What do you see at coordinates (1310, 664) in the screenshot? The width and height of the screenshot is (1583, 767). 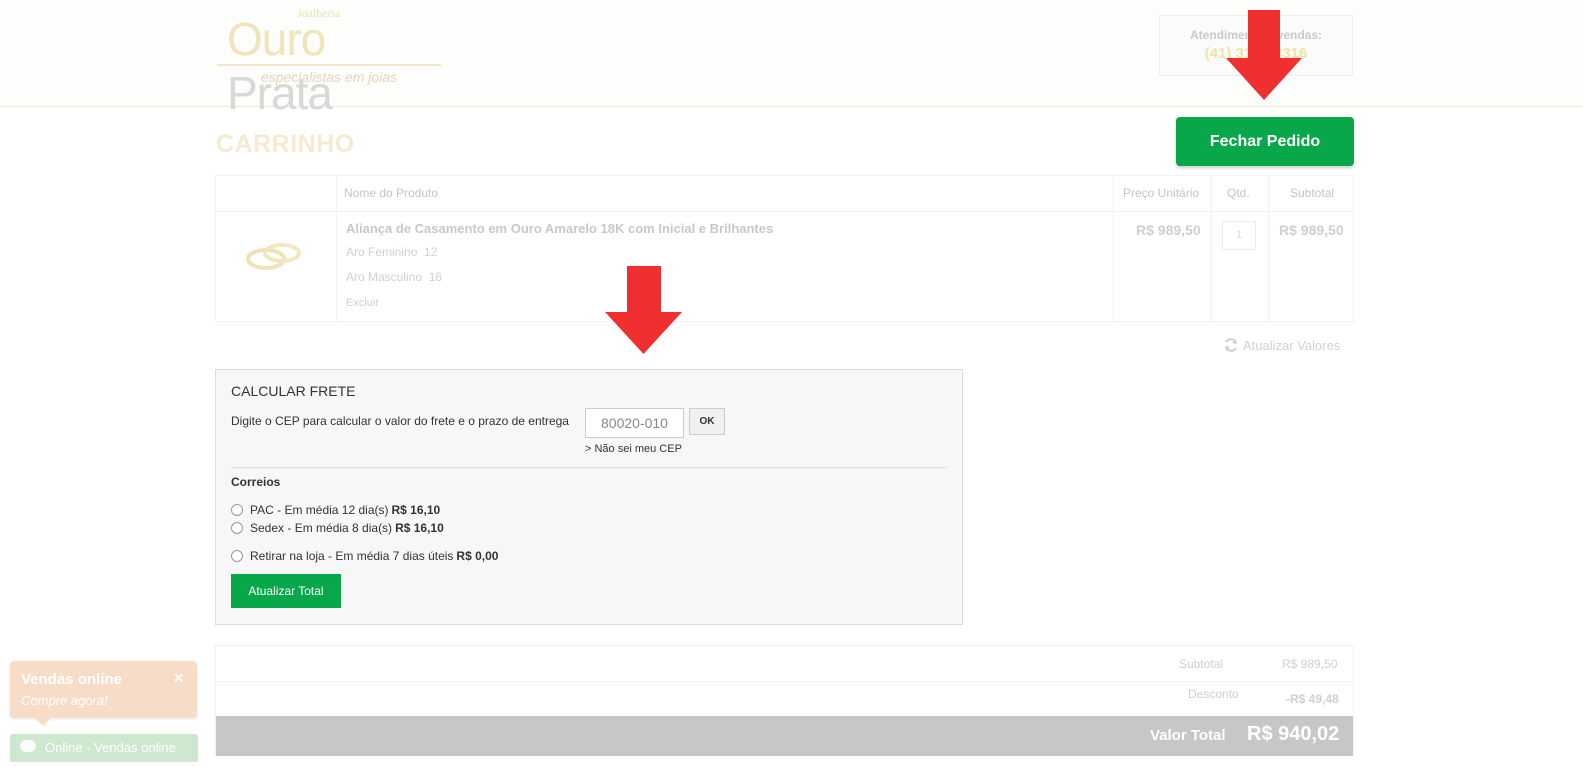 I see `subtotal-value: R$ 989,50` at bounding box center [1310, 664].